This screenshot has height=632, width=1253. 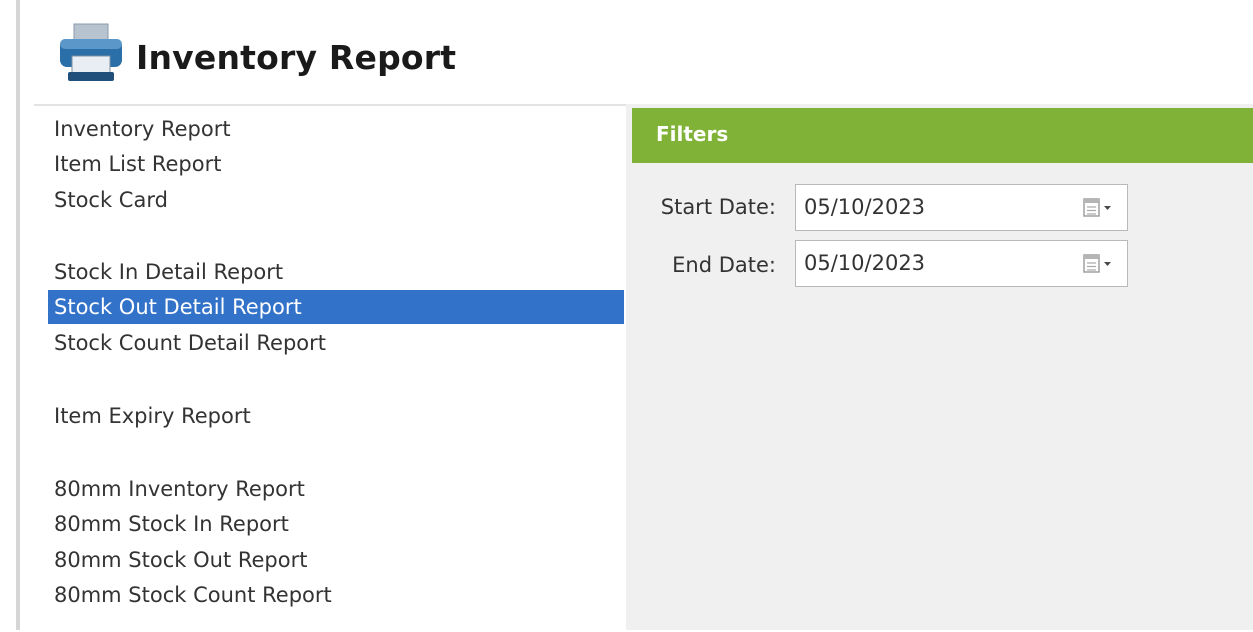 What do you see at coordinates (336, 595) in the screenshot?
I see `report-item-80mm-stock-count-report: 80mm Stock Count Report` at bounding box center [336, 595].